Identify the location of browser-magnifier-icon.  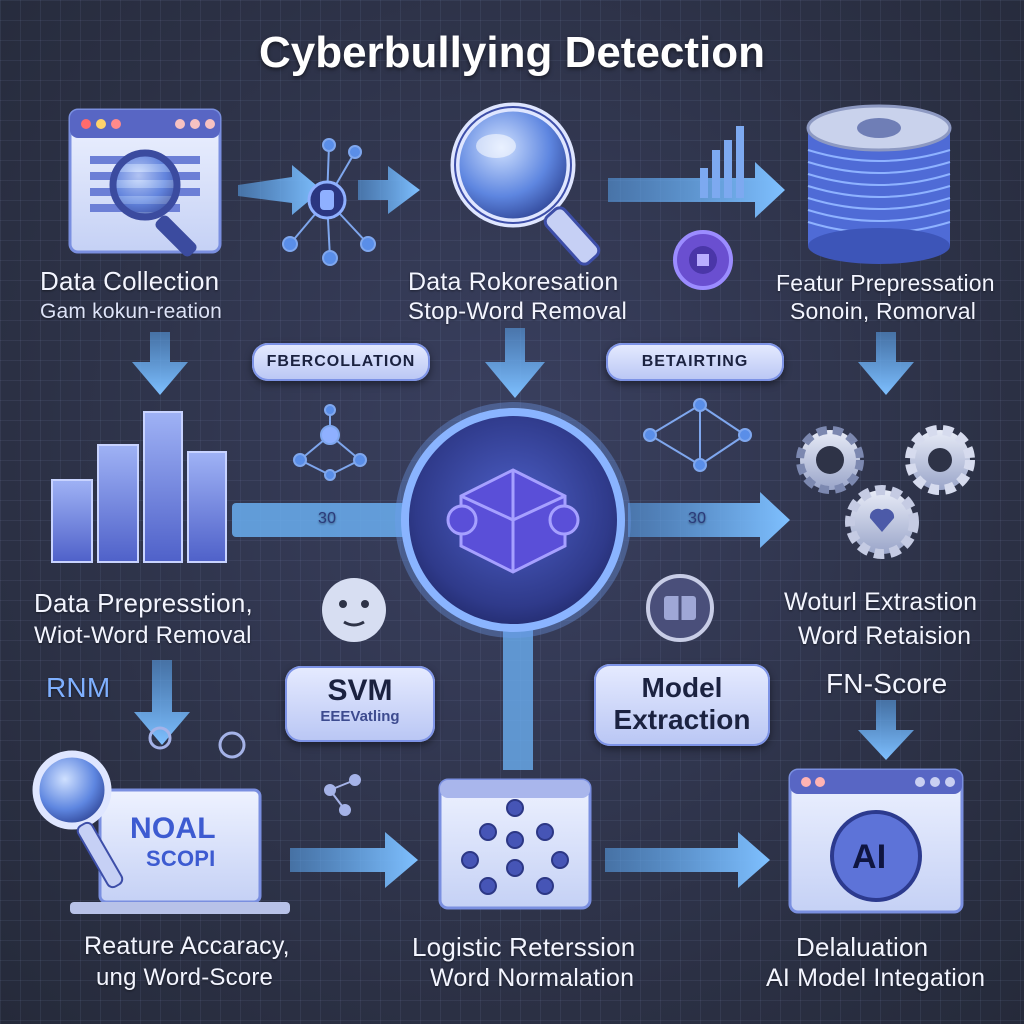
(145, 182).